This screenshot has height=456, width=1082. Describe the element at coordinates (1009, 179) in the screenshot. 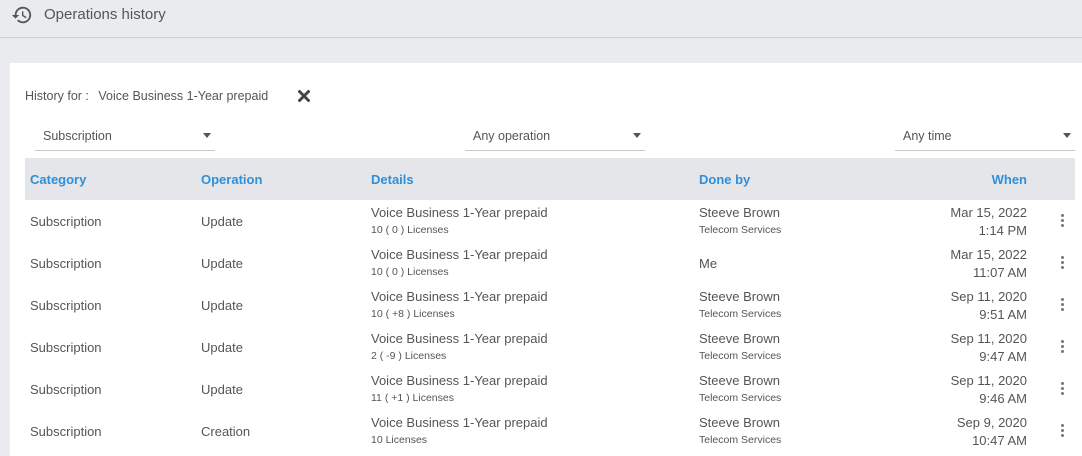

I see `column-header-when: When` at that location.